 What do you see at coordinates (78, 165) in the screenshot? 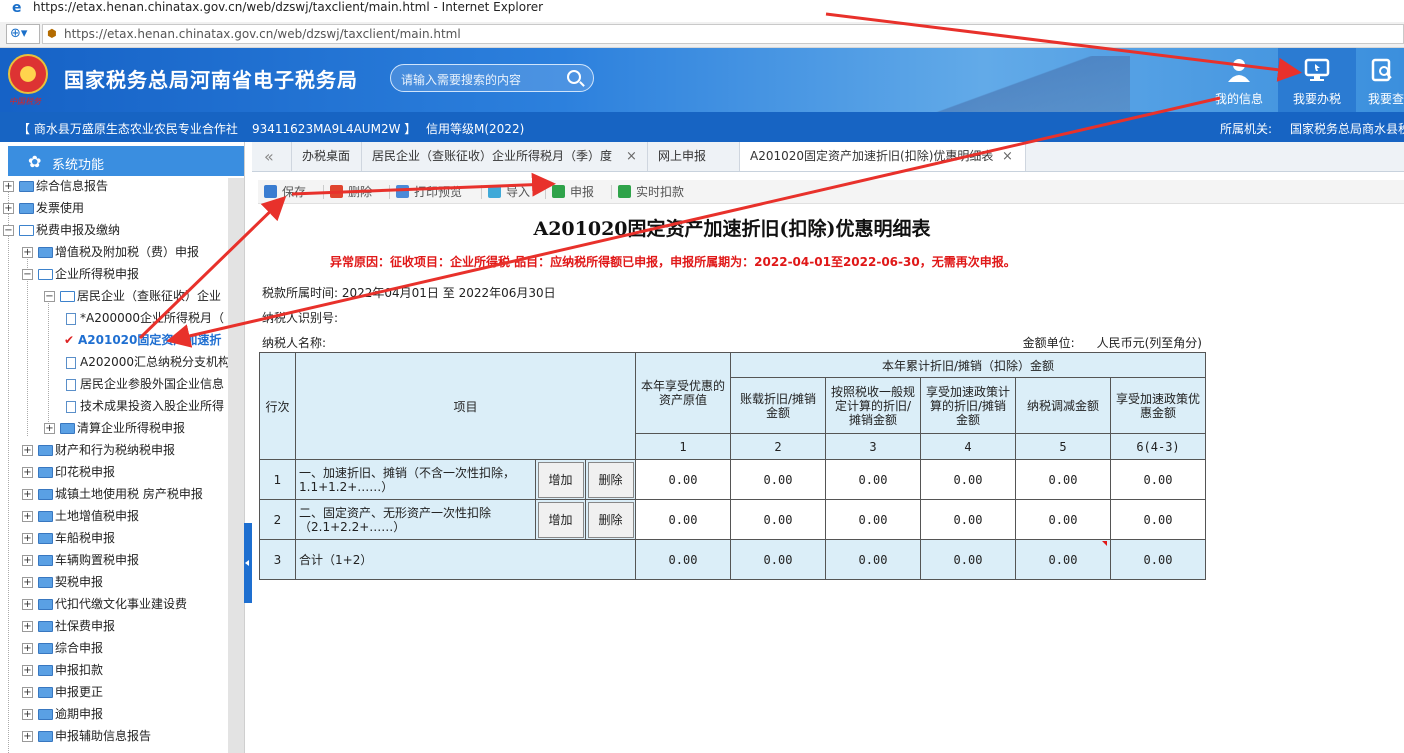
I see `sidebar-title: 系统功能` at bounding box center [78, 165].